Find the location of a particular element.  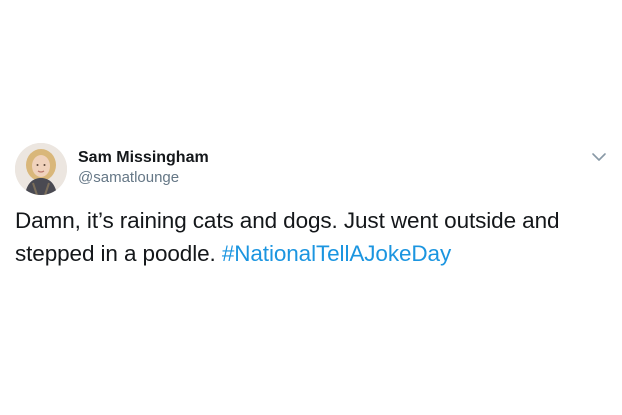

tweet-menu-button is located at coordinates (599, 157).